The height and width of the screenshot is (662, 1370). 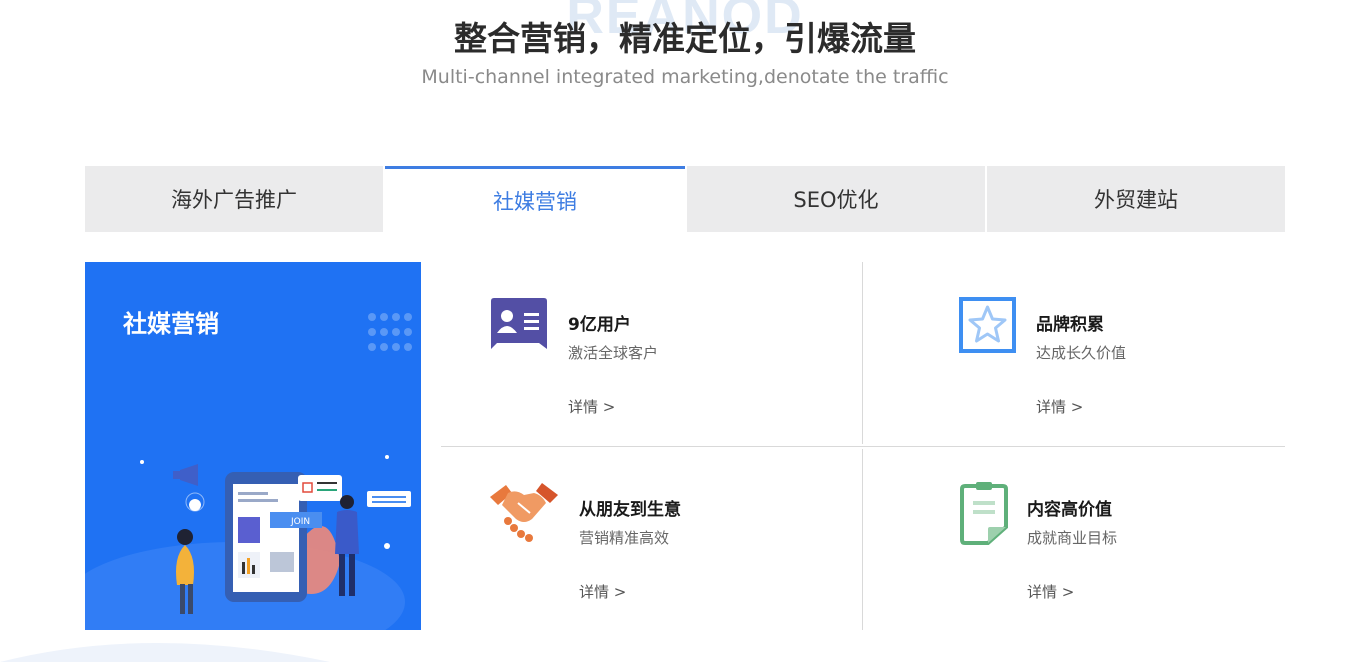 What do you see at coordinates (1070, 325) in the screenshot?
I see `feature-title-brand: 品牌积累` at bounding box center [1070, 325].